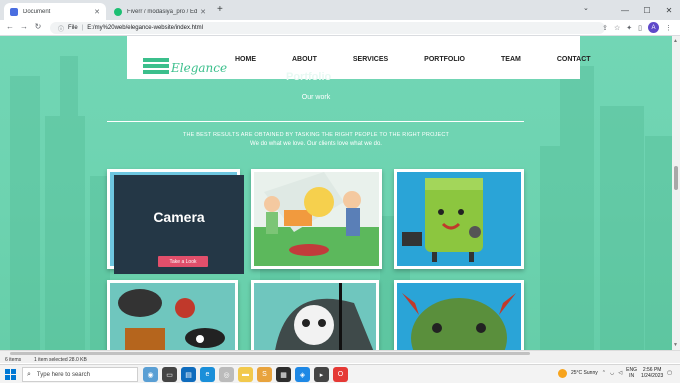  What do you see at coordinates (220, 9) in the screenshot?
I see `new-tab-button: +` at bounding box center [220, 9].